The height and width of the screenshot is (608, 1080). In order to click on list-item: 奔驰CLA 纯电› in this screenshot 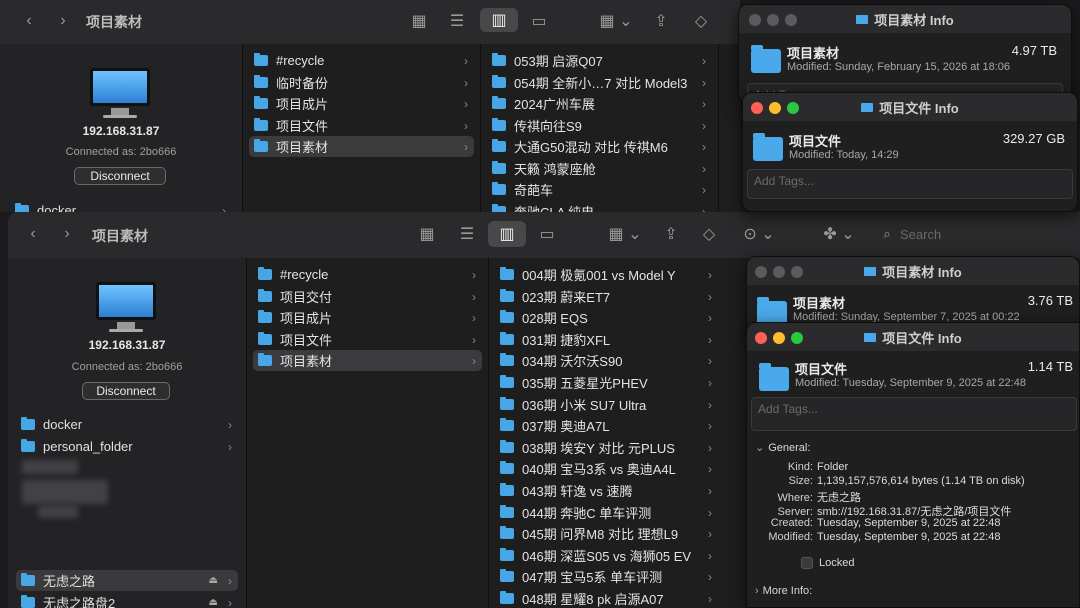, I will do `click(599, 206)`.